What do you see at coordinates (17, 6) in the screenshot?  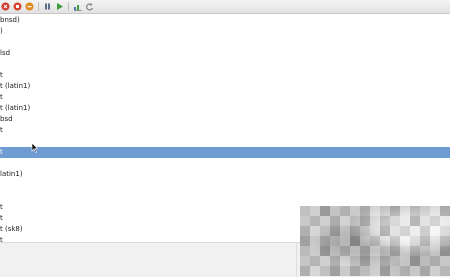 I see `stop-circle-button` at bounding box center [17, 6].